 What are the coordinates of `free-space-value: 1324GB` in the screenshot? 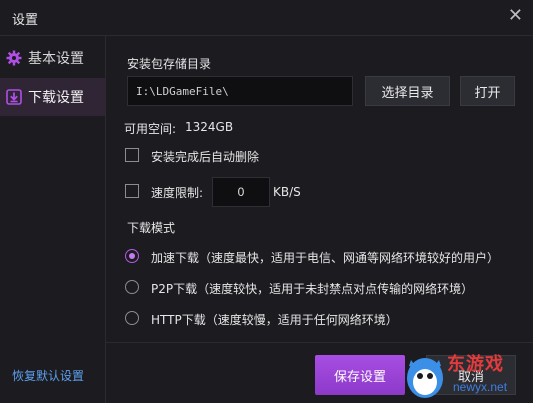 It's located at (209, 127).